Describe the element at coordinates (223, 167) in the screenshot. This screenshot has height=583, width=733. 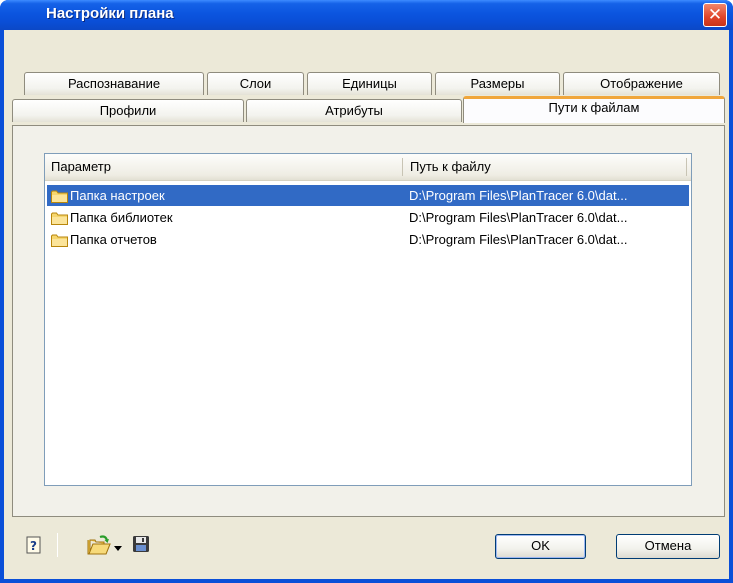
I see `column-header-parameter: Параметр` at that location.